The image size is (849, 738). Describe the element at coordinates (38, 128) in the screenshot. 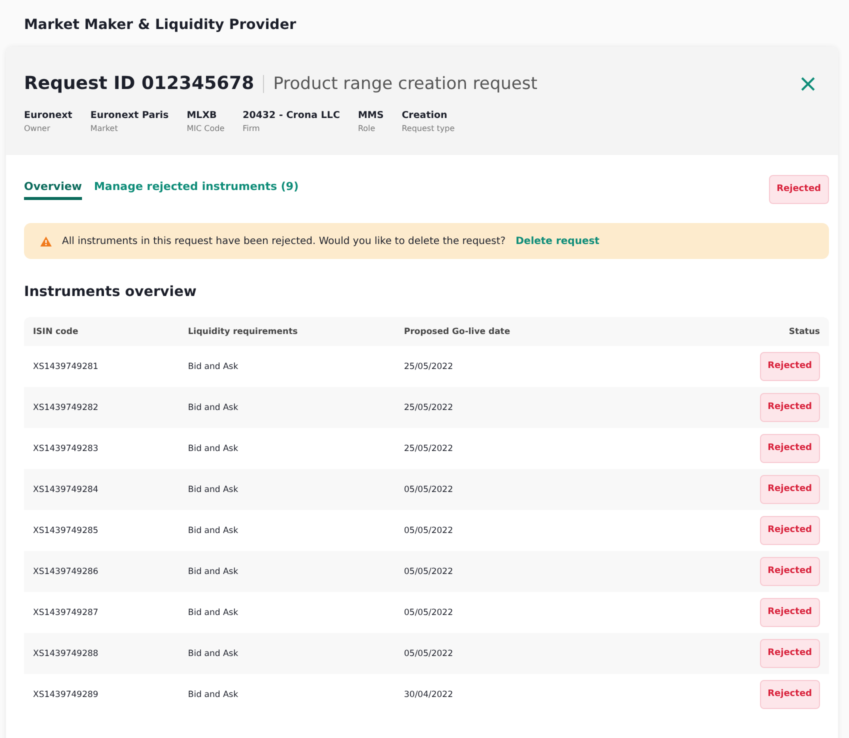

I see `meta-label: Owner` at that location.